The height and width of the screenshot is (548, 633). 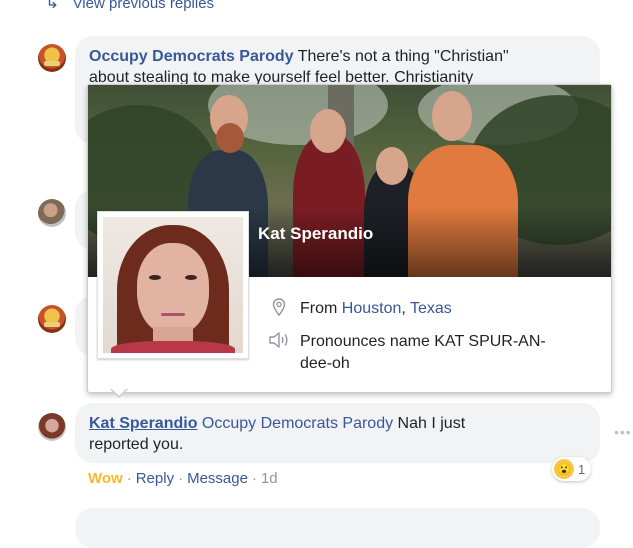 What do you see at coordinates (191, 56) in the screenshot?
I see `comment-author-link: Occupy Democrats Parody` at bounding box center [191, 56].